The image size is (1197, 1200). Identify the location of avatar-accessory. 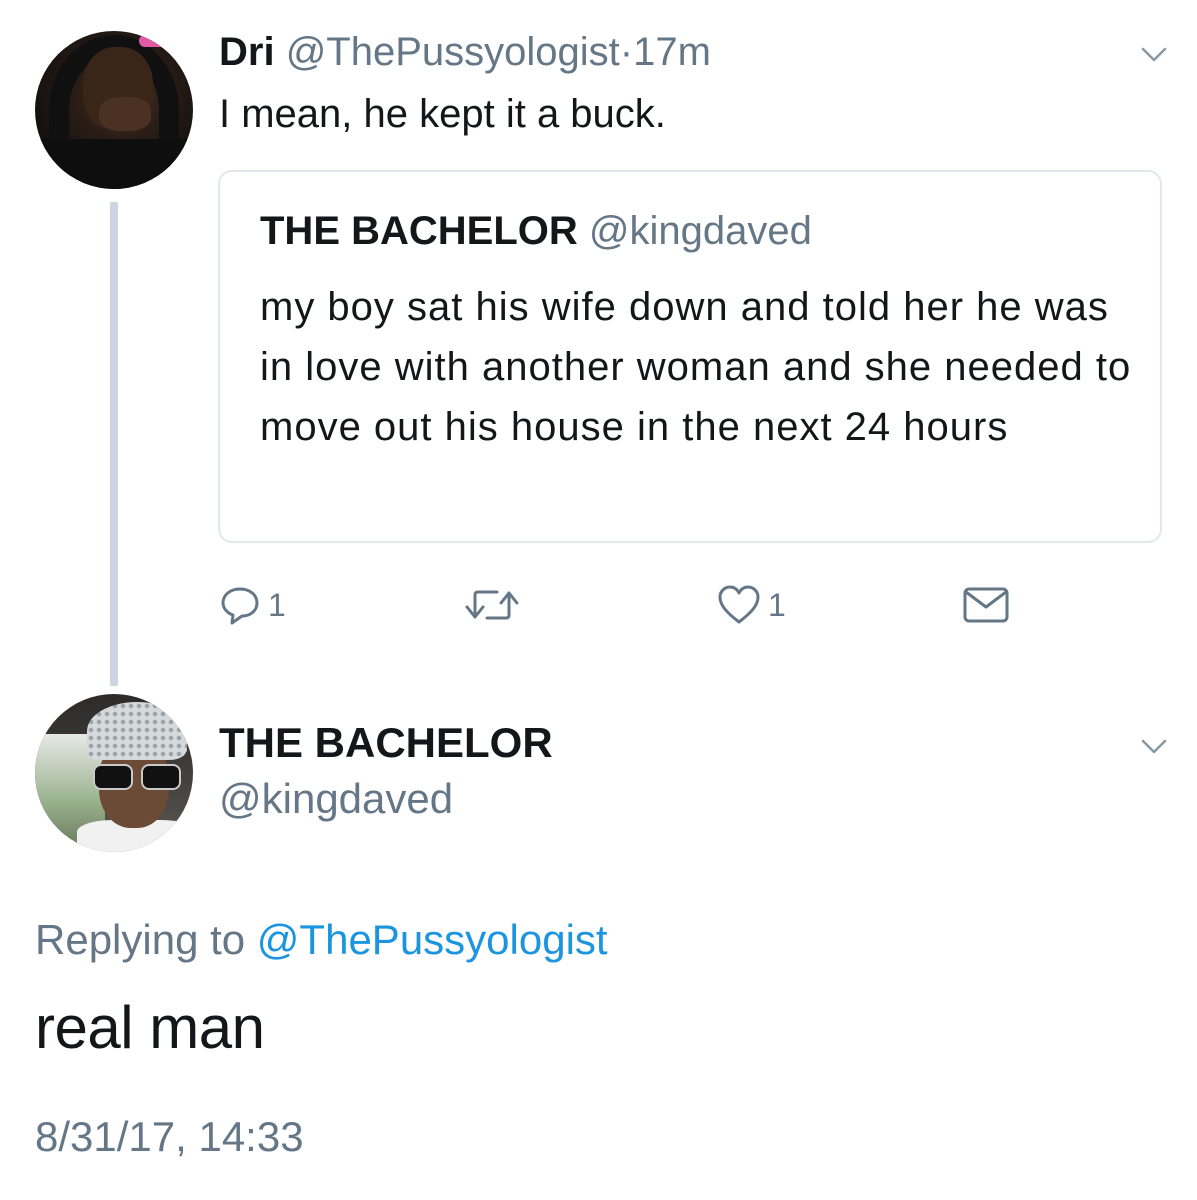
(156, 41).